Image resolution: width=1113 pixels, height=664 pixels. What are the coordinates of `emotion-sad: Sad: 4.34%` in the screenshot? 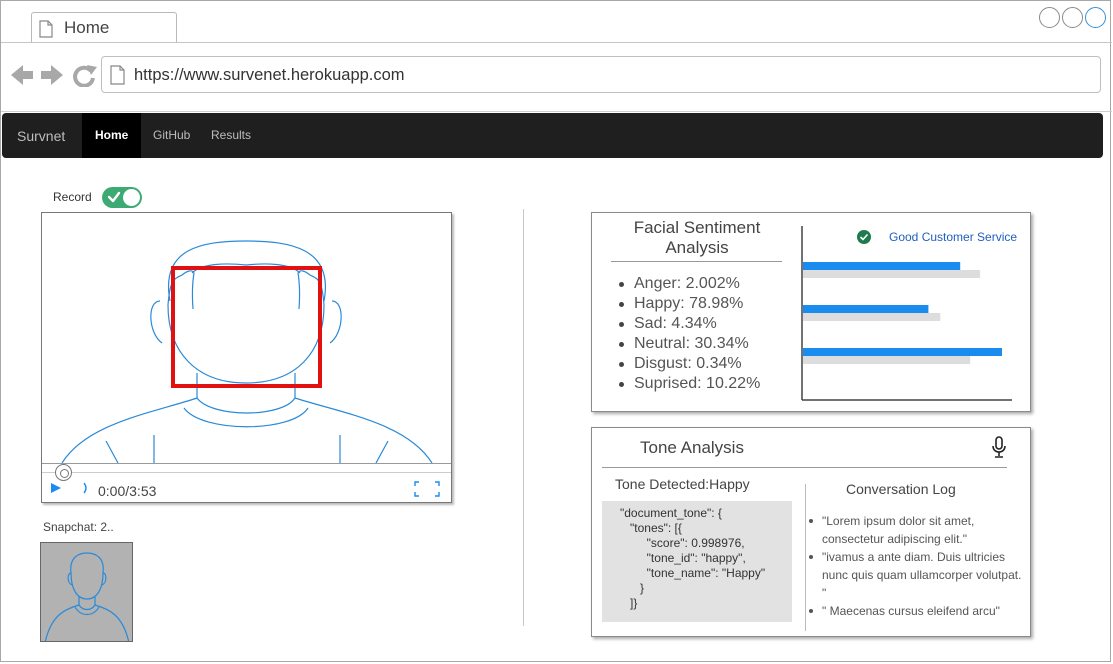 It's located at (688, 324).